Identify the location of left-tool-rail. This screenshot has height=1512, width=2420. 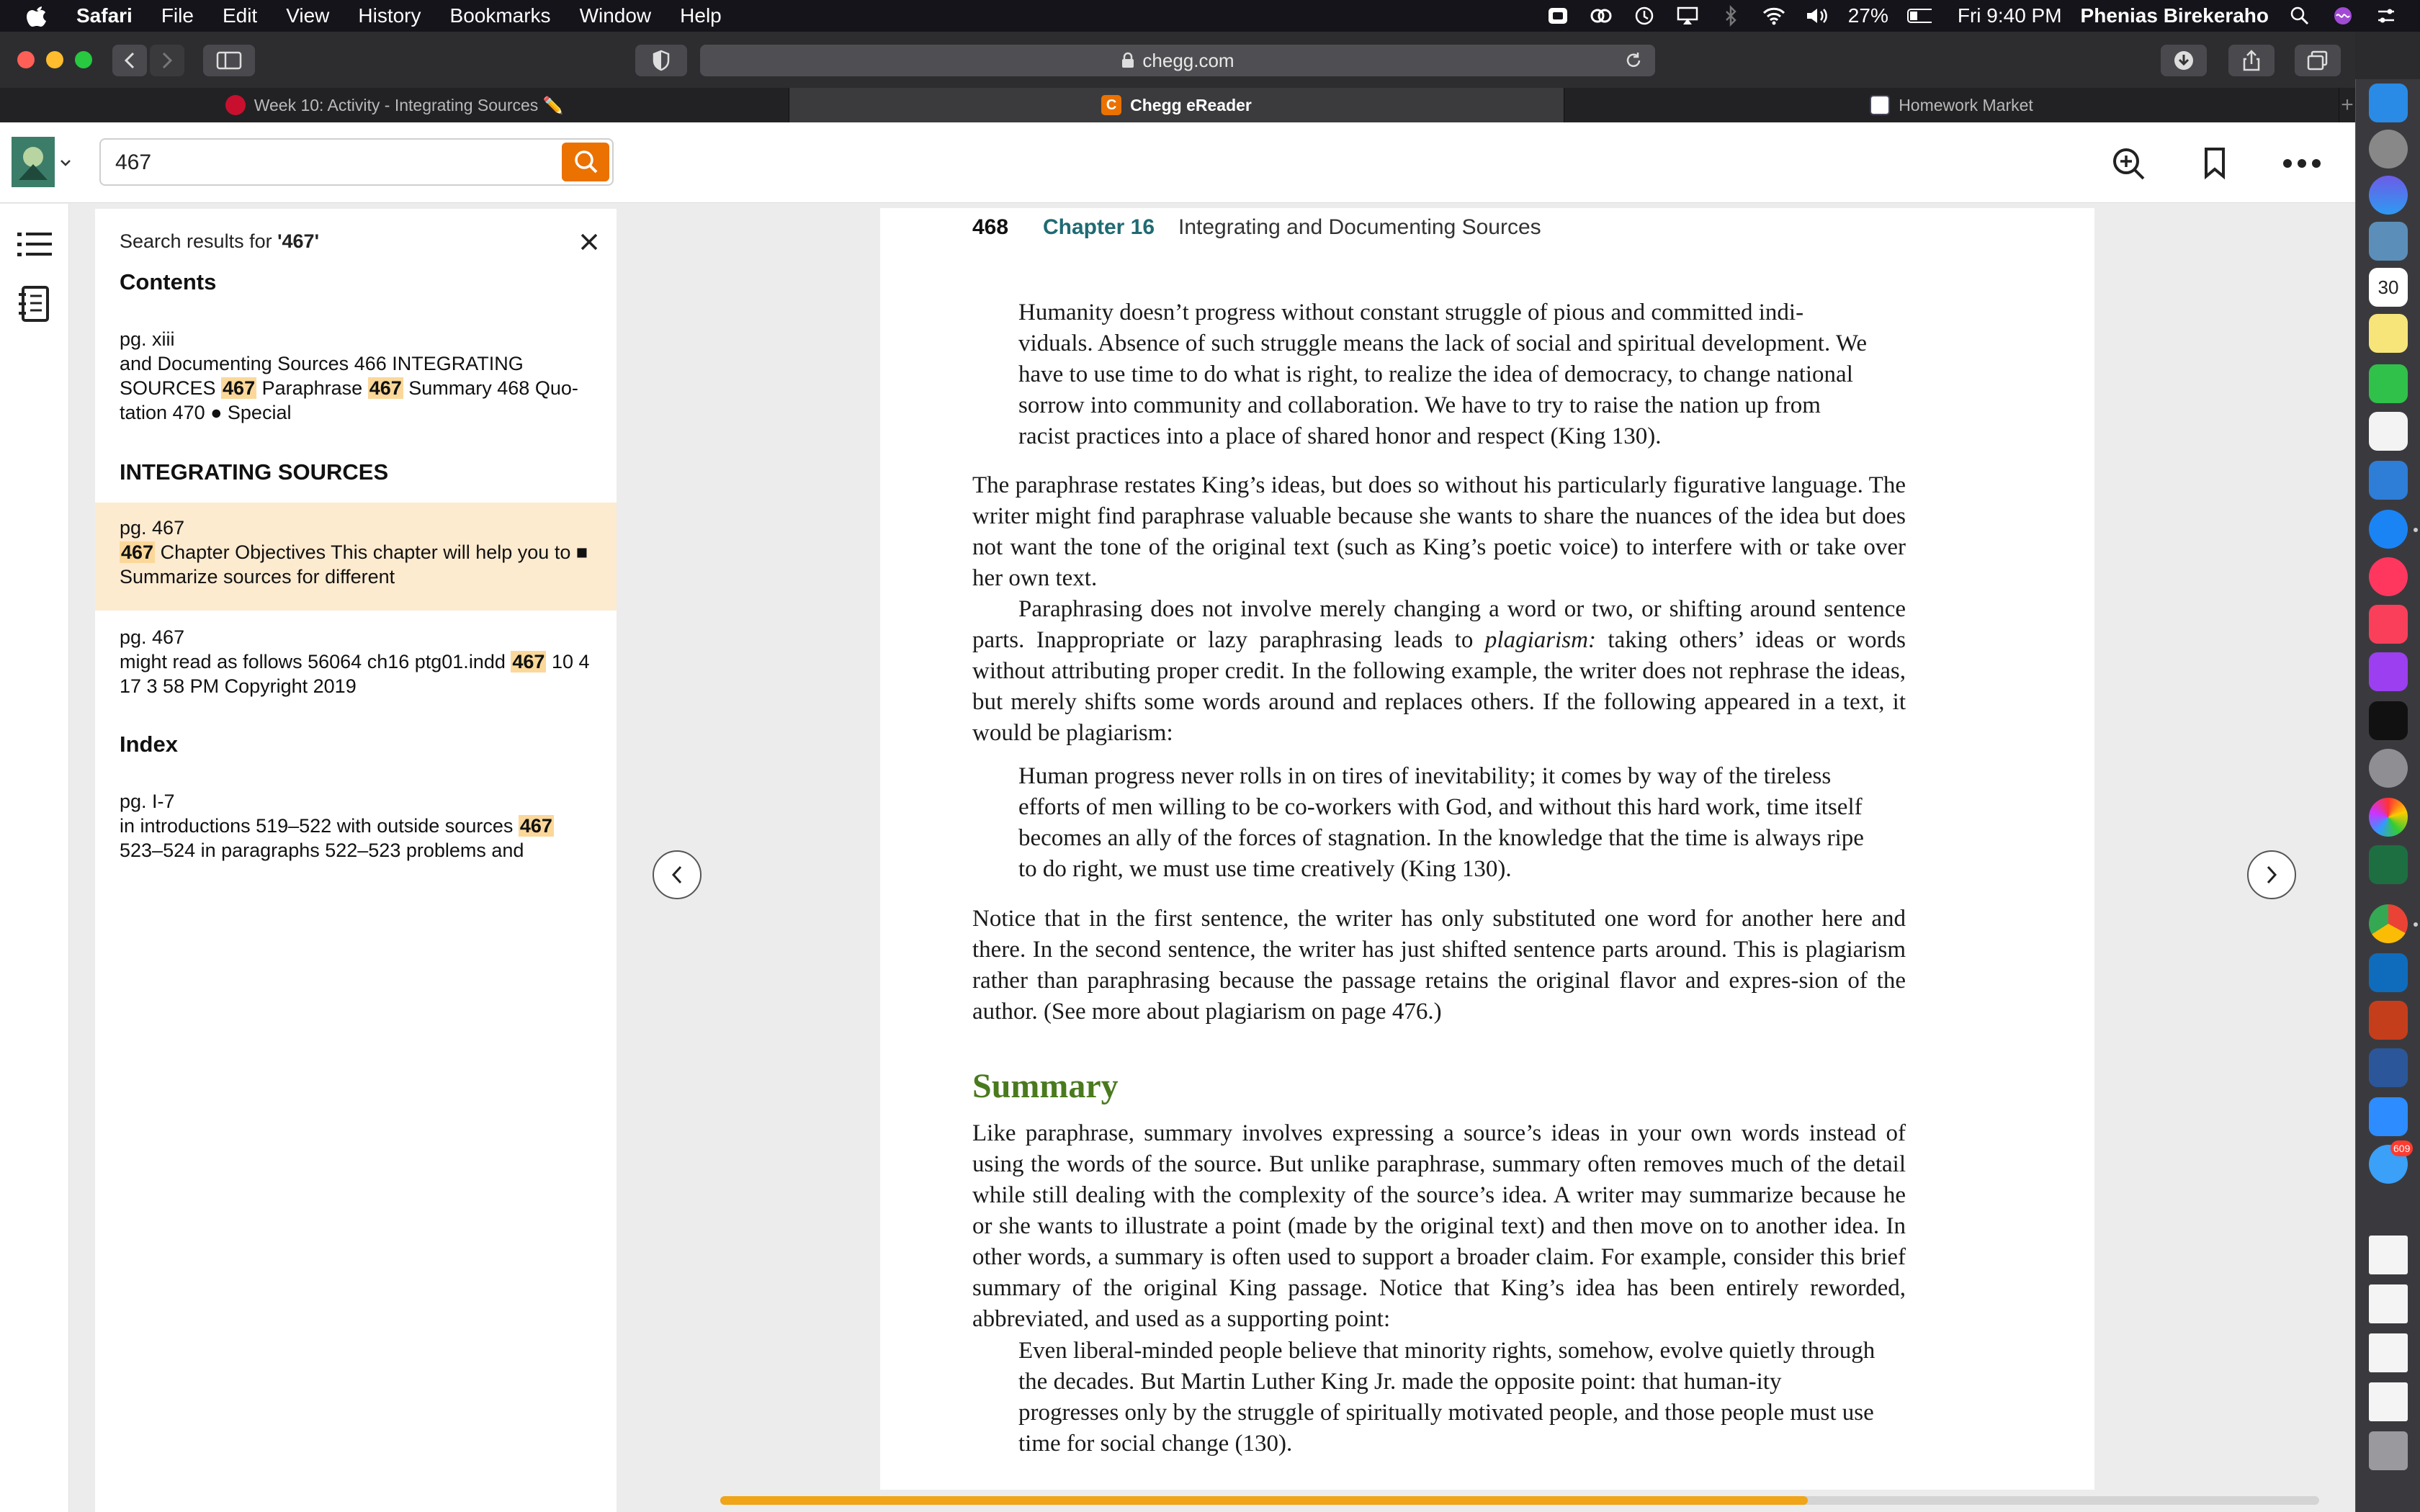
(34, 858).